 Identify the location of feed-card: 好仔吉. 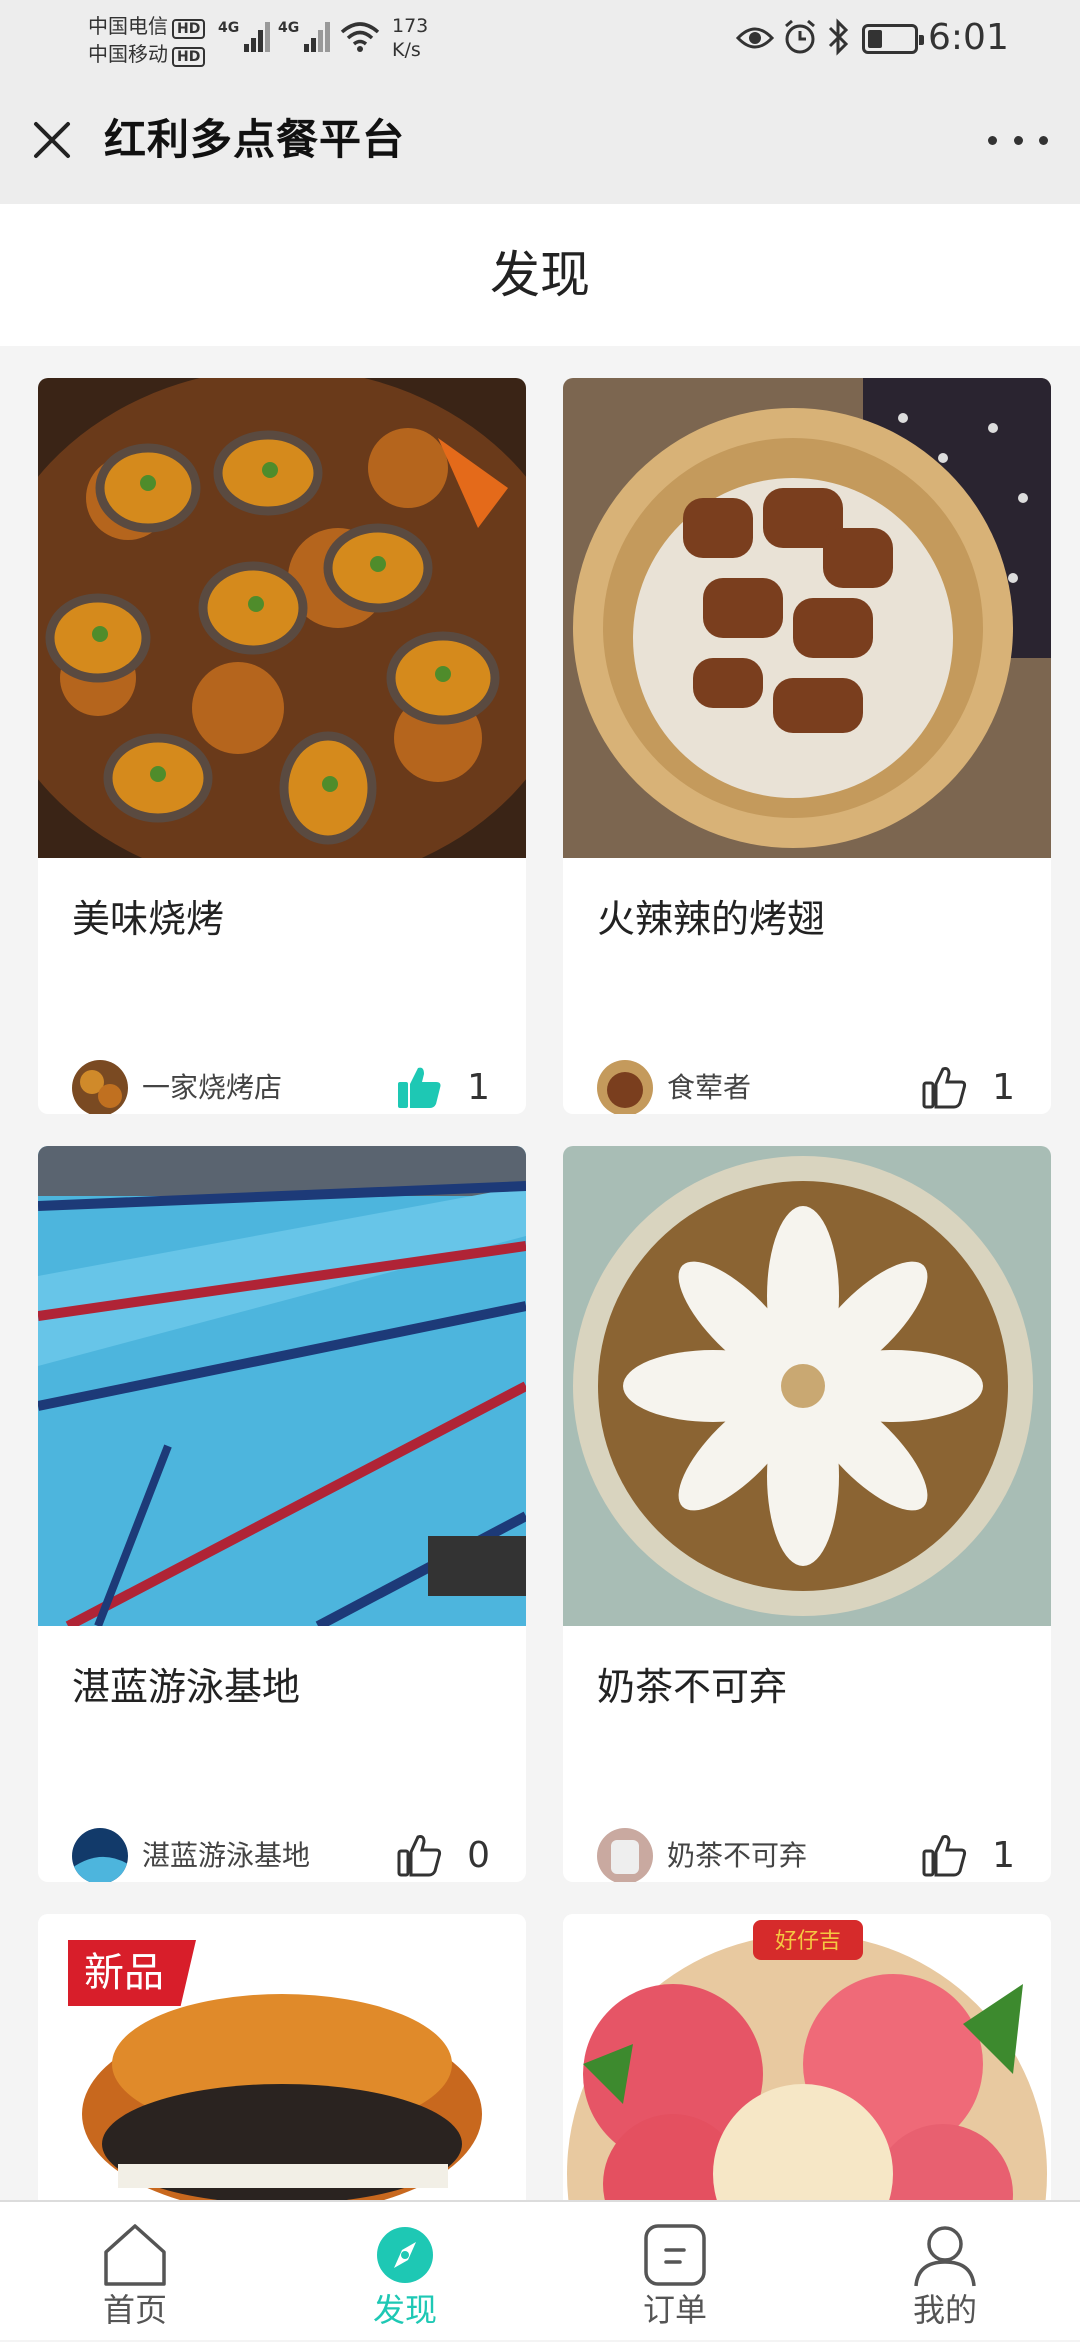
(807, 2057).